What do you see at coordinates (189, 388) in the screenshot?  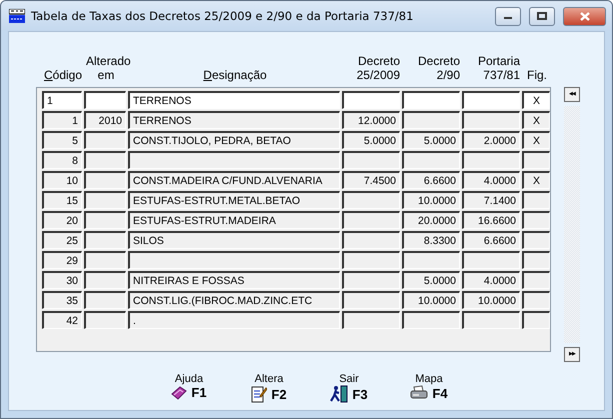 I see `function-key-button: Ajuda F1` at bounding box center [189, 388].